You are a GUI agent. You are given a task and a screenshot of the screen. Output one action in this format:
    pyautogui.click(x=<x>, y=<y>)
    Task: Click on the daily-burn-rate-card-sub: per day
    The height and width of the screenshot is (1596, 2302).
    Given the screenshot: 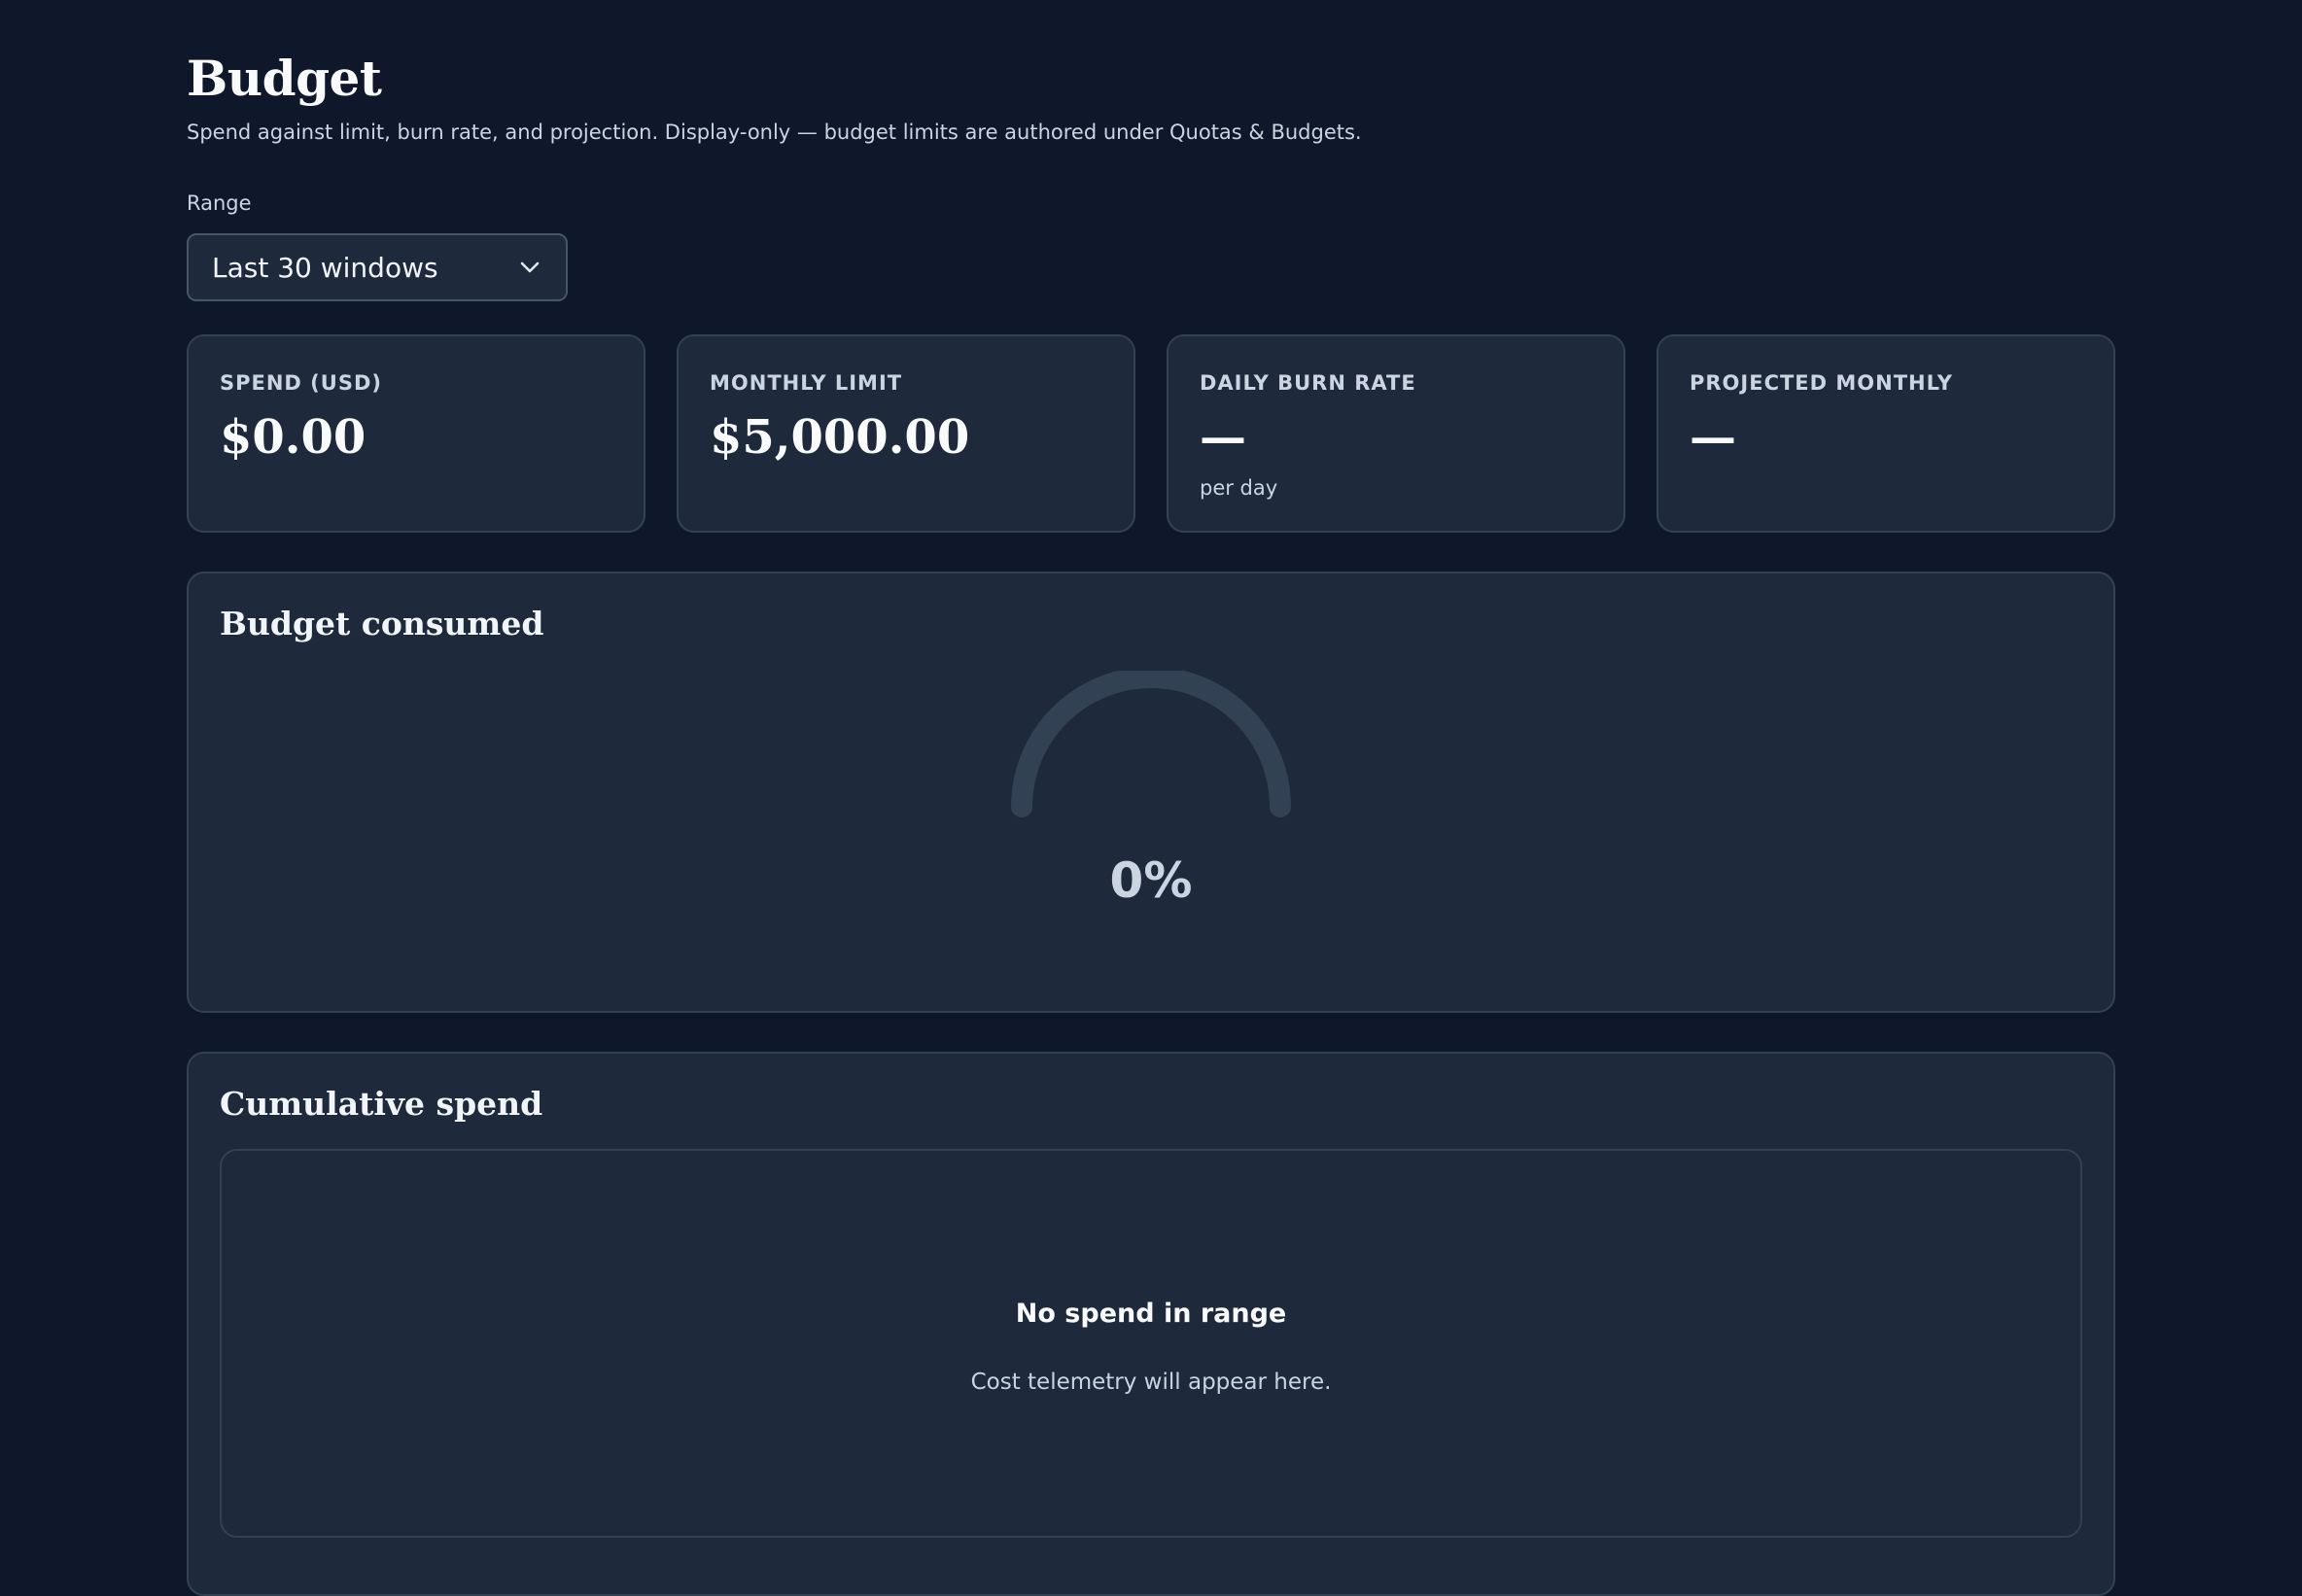 What is the action you would take?
    pyautogui.click(x=1239, y=488)
    